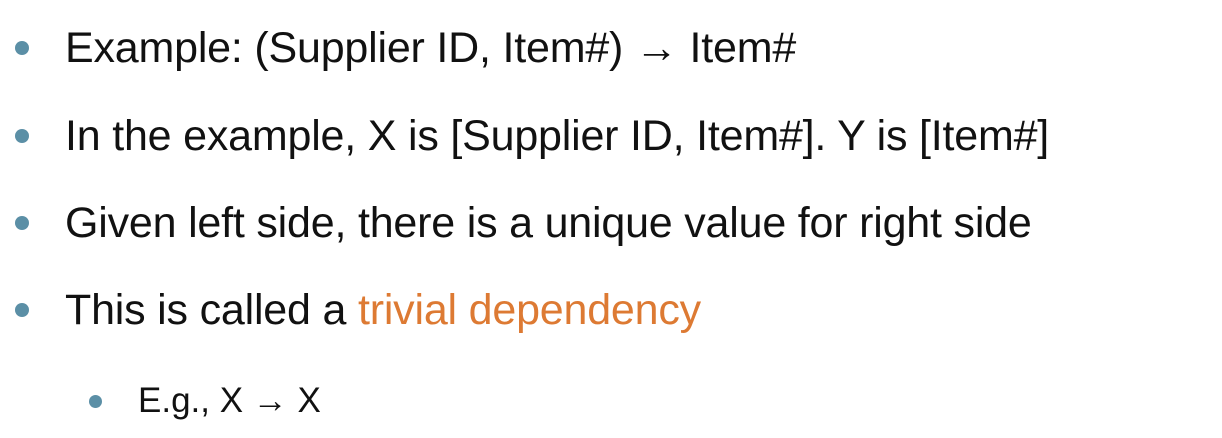  I want to click on bullet-item-trivial-dependency: This is called a trivial dependency, so click(350, 310).